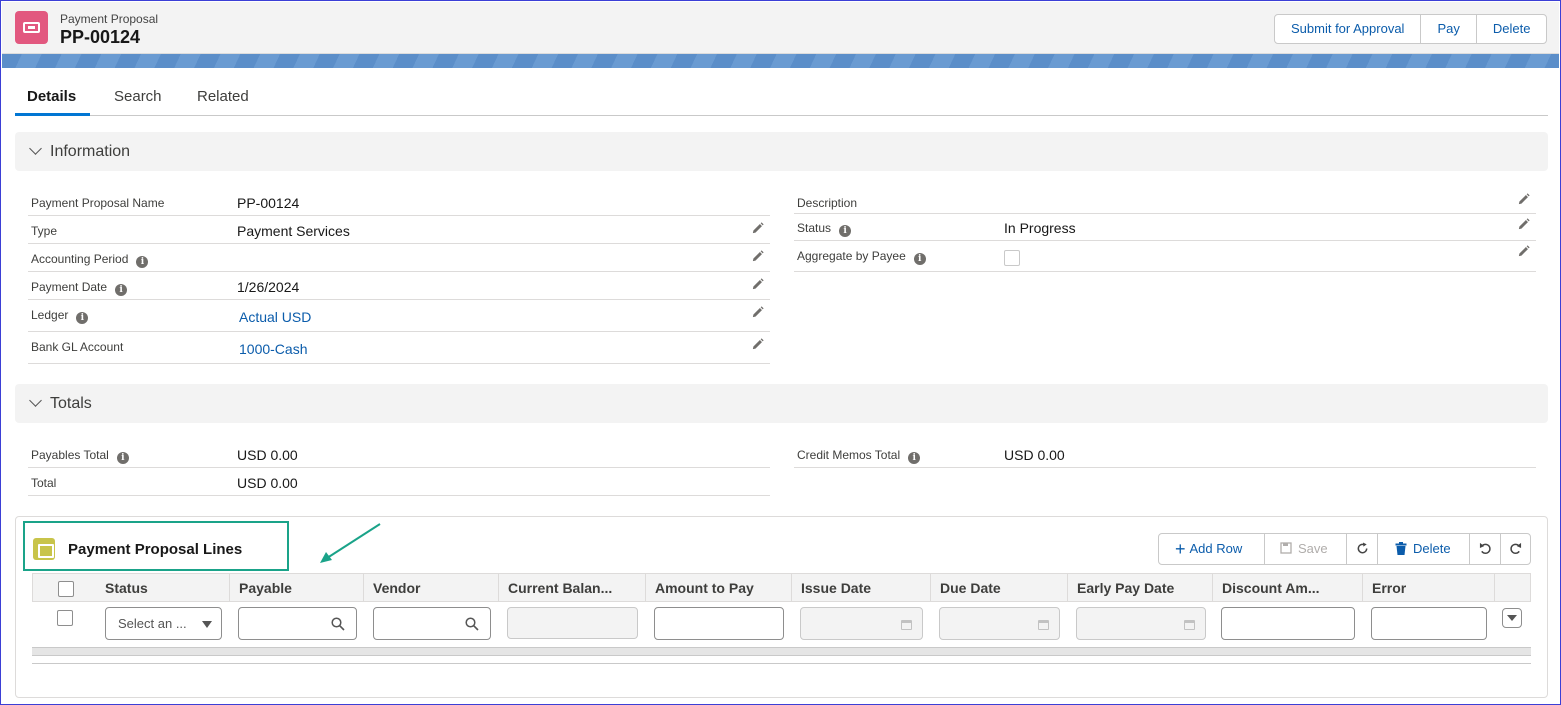 This screenshot has width=1561, height=705. What do you see at coordinates (31, 27) in the screenshot?
I see `payment-proposal-icon` at bounding box center [31, 27].